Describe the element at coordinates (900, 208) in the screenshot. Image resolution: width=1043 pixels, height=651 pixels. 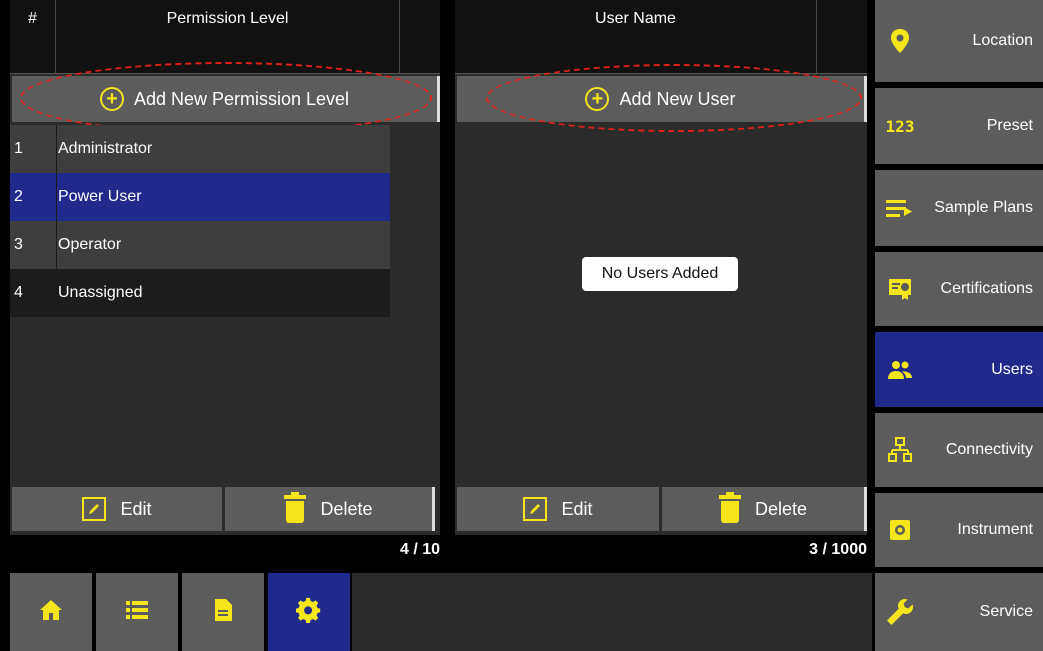
I see `list-arrow-icon` at that location.